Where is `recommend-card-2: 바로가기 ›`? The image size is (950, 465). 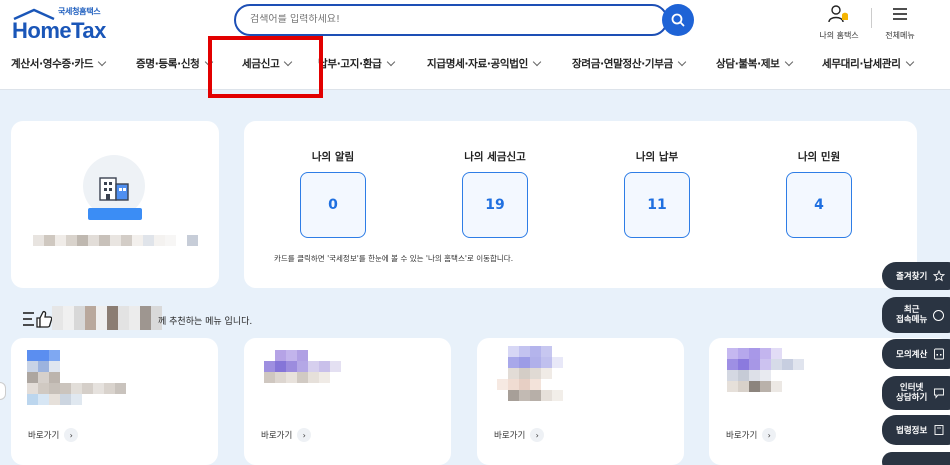 recommend-card-2: 바로가기 › is located at coordinates (347, 401).